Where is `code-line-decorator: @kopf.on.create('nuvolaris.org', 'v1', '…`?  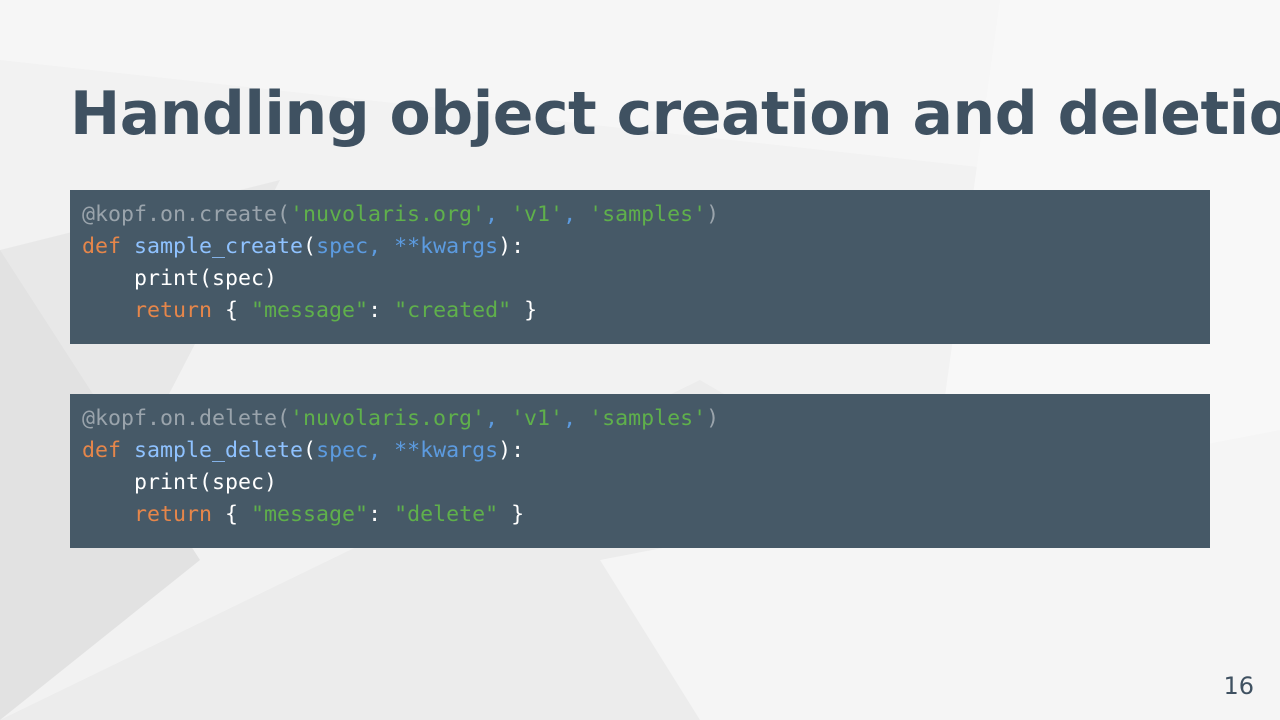
code-line-decorator: @kopf.on.create('nuvolaris.org', 'v1', '… is located at coordinates (640, 215).